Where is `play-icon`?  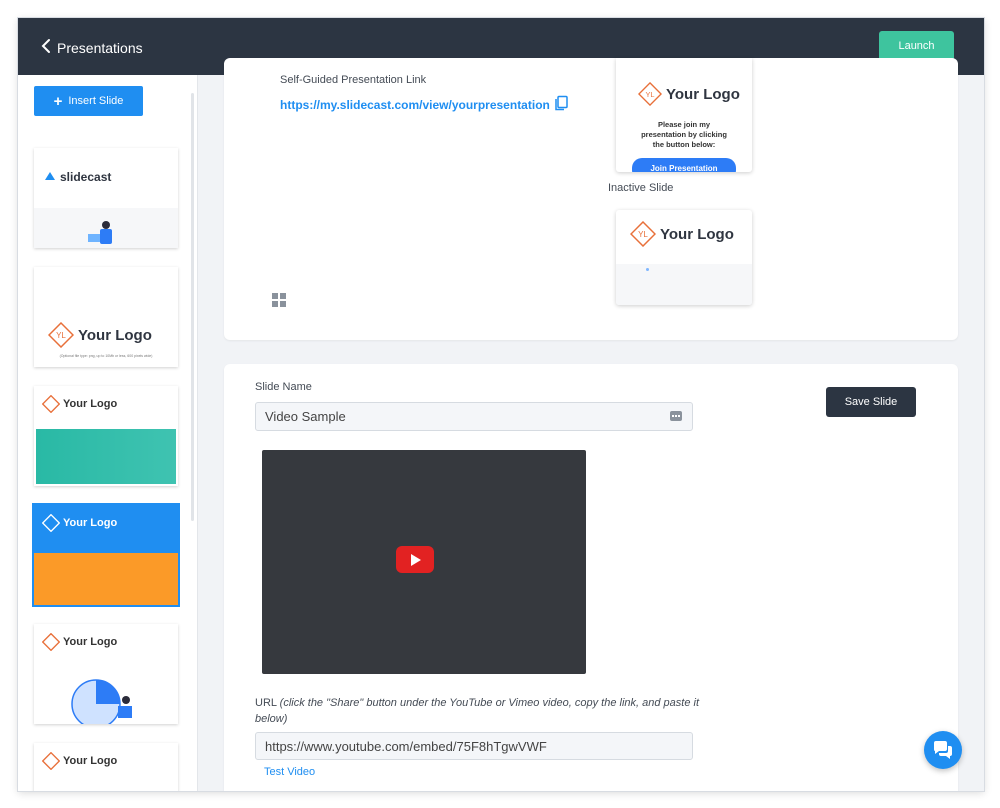
play-icon is located at coordinates (415, 559).